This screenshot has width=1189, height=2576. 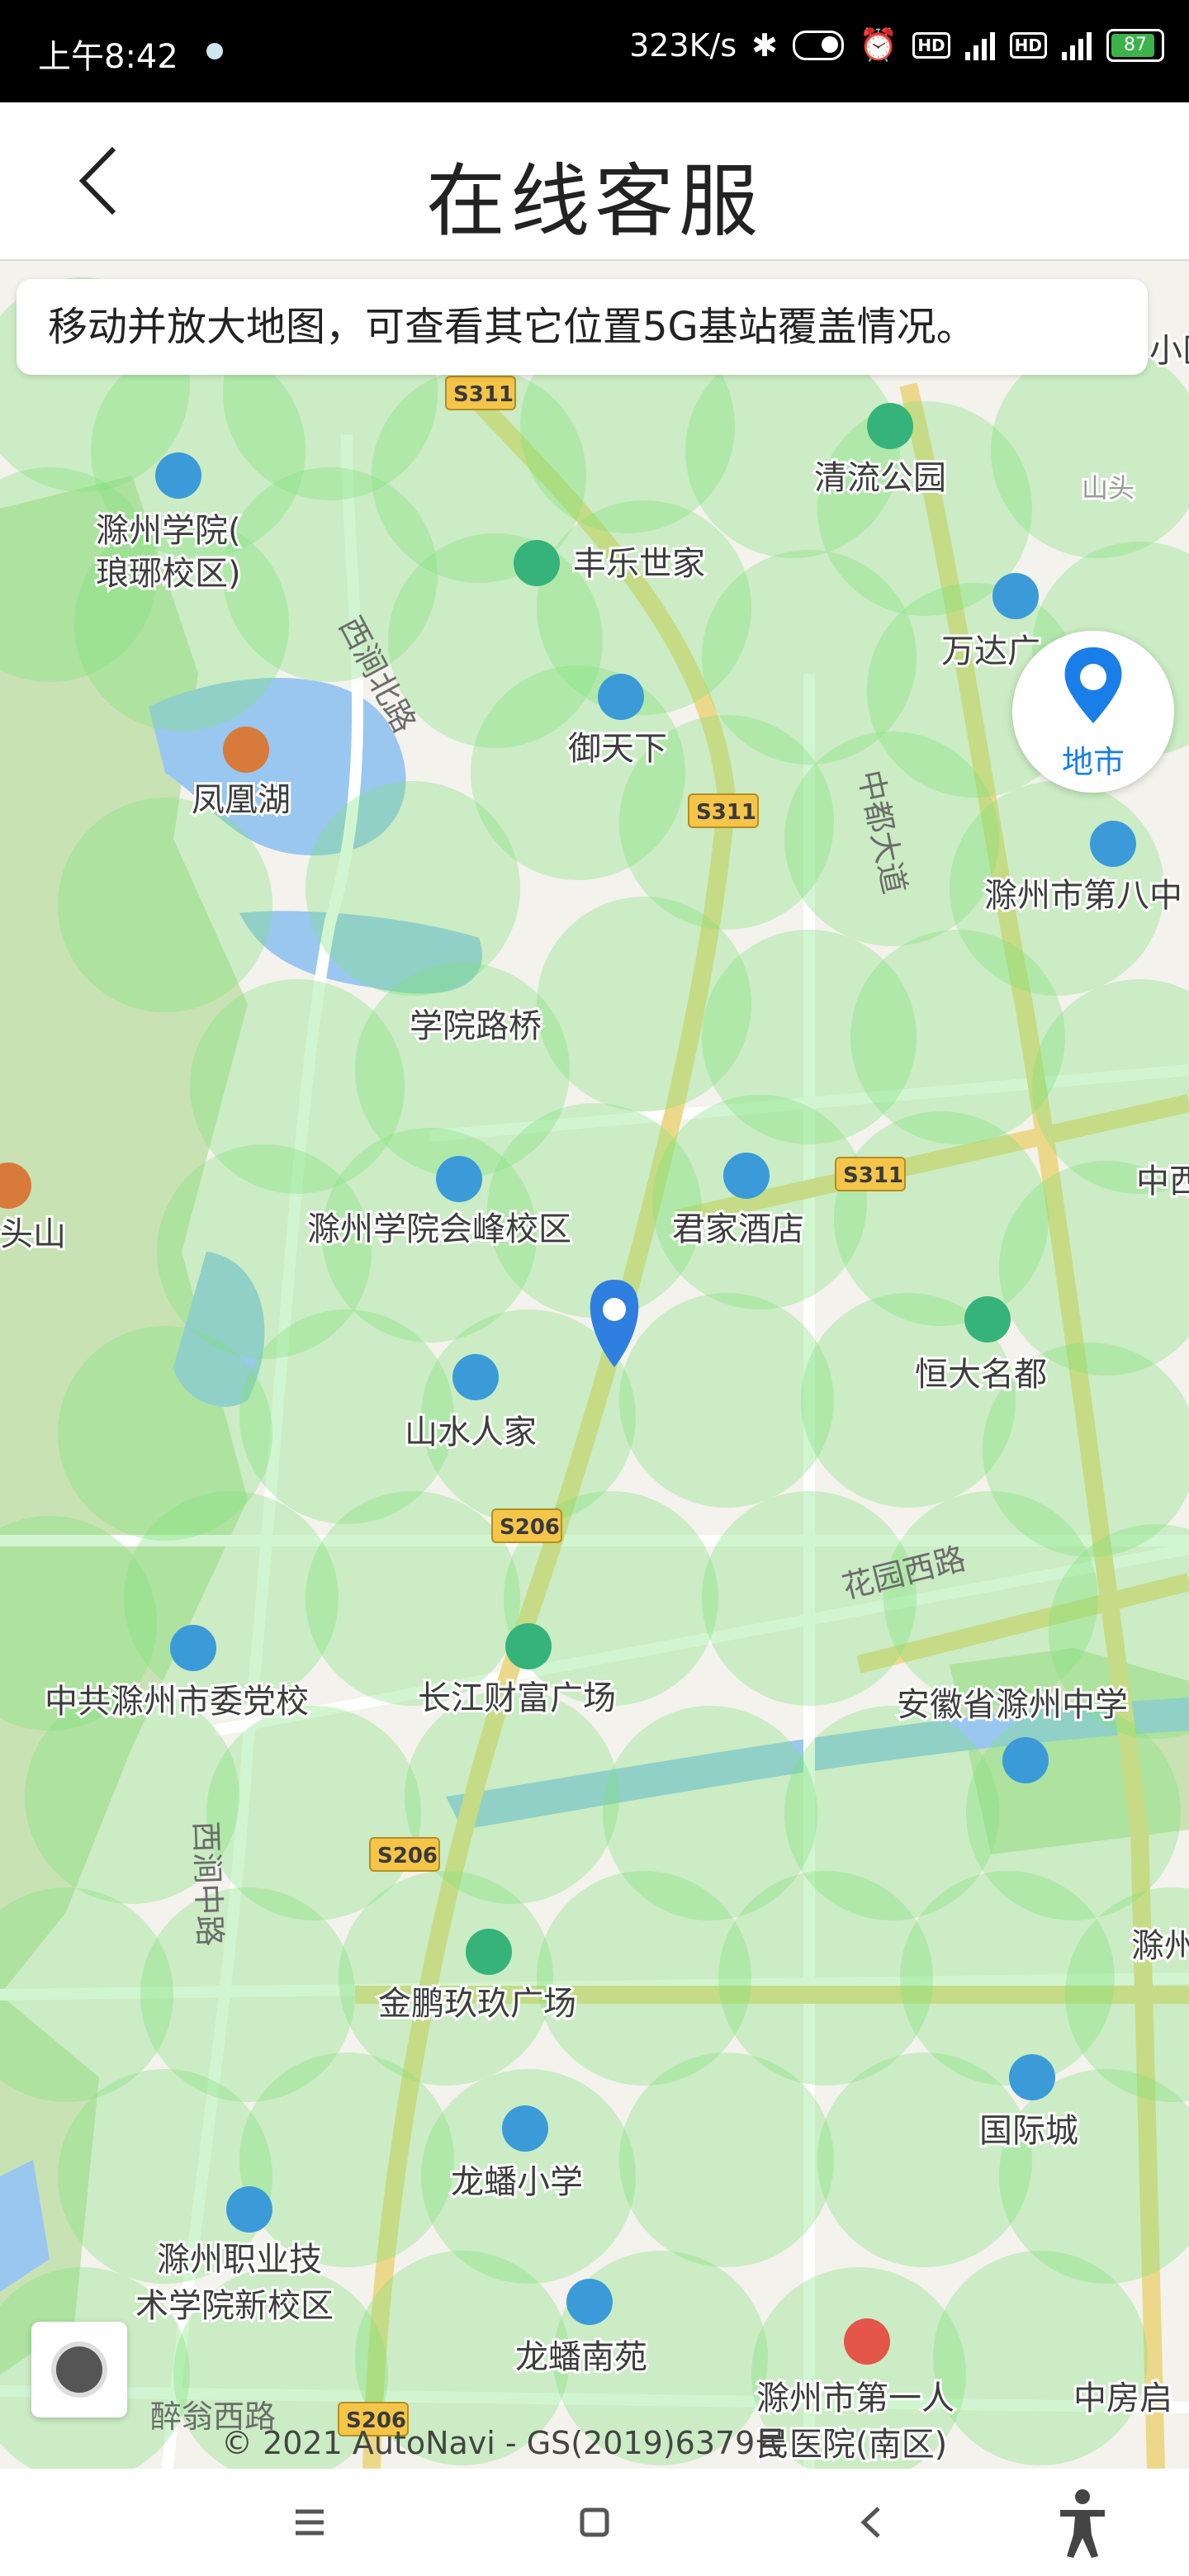 I want to click on poi-label: 龙蟠南苑, so click(x=581, y=2357).